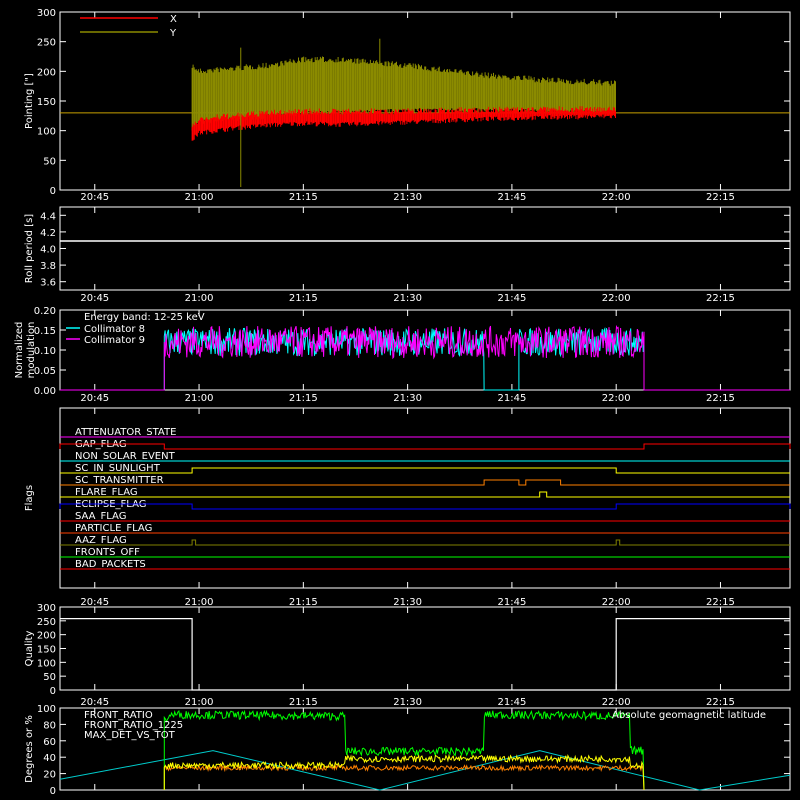 This screenshot has width=800, height=800. I want to click on quality-line, so click(425, 654).